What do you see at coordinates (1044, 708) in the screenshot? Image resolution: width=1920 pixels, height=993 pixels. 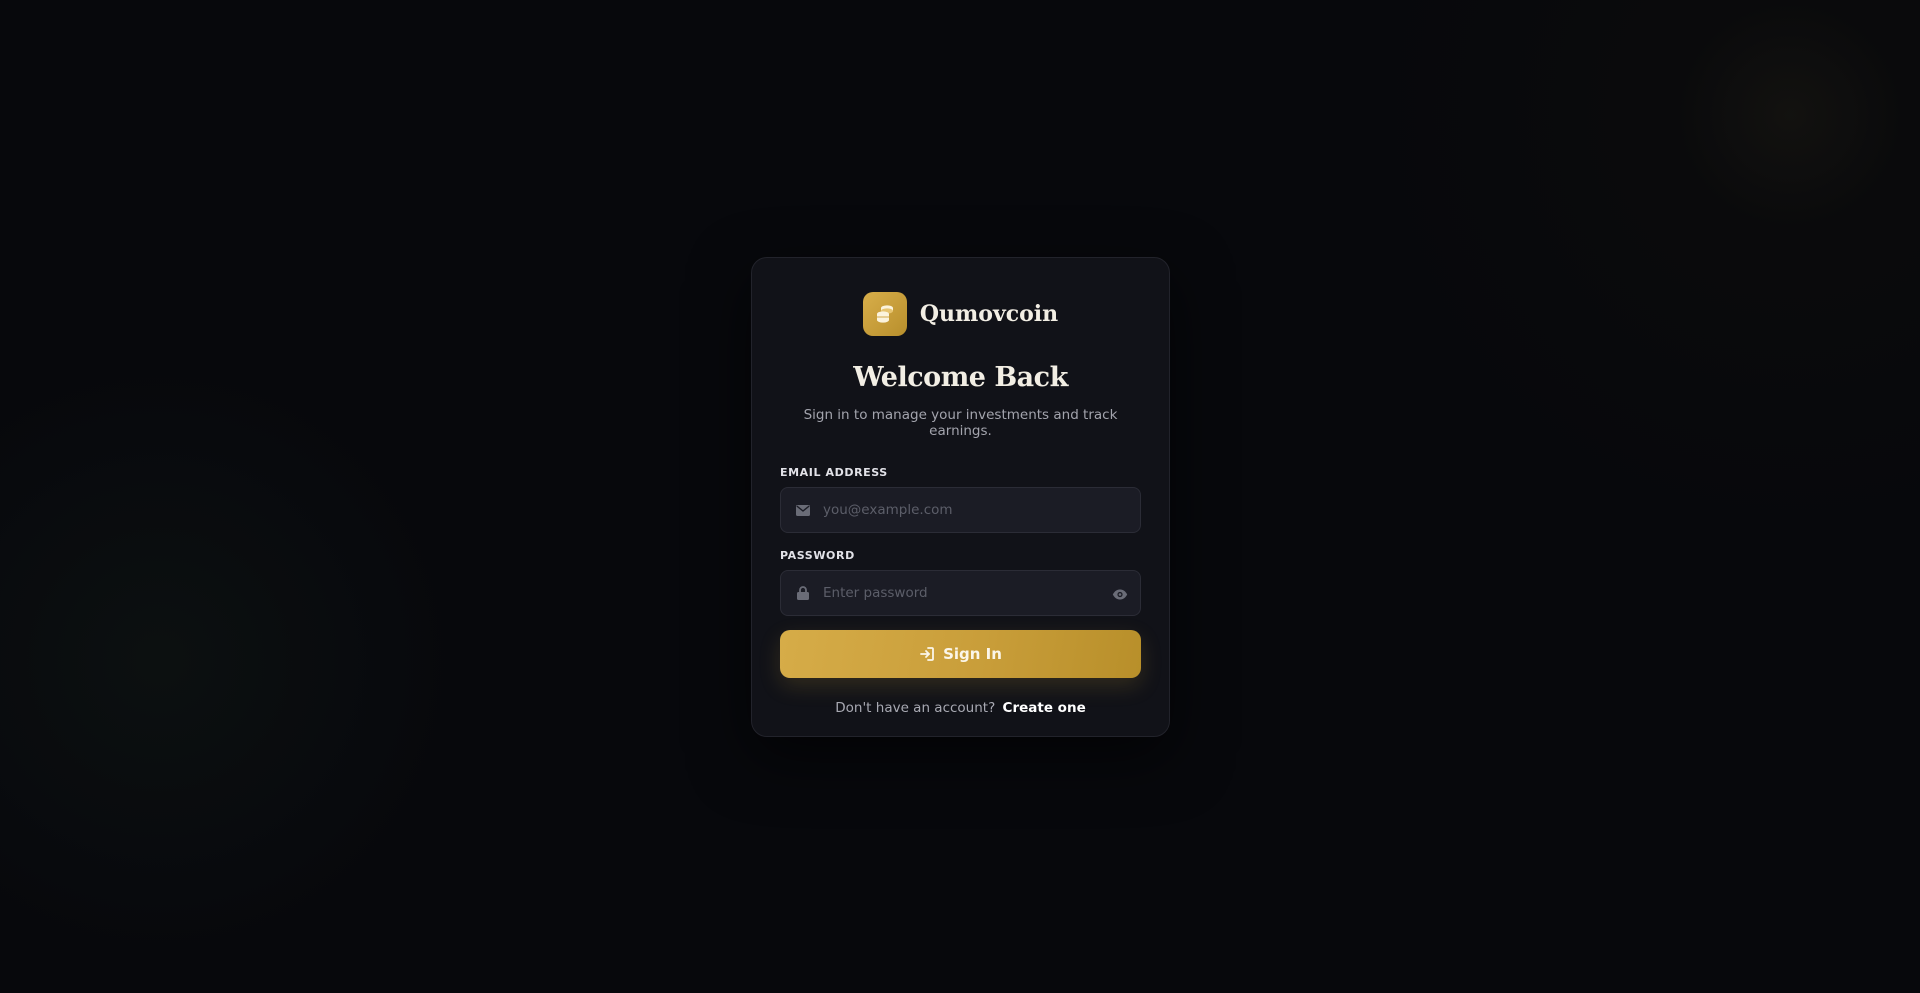 I see `create-account-link: Create one` at bounding box center [1044, 708].